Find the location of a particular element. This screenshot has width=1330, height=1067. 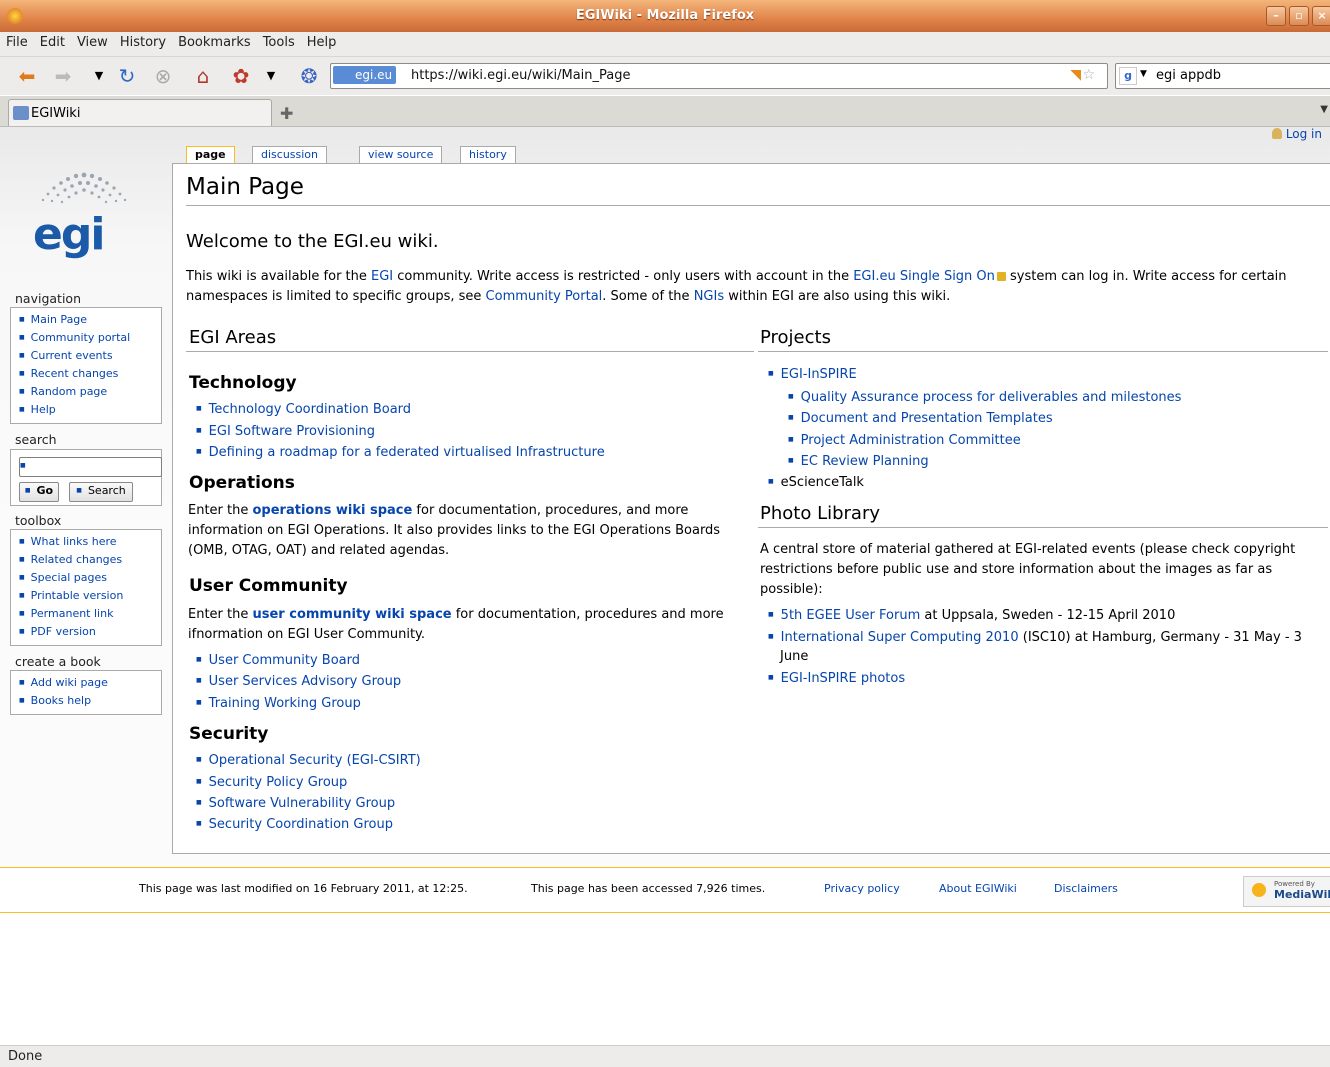

user-community-heading: User Community is located at coordinates (268, 586).